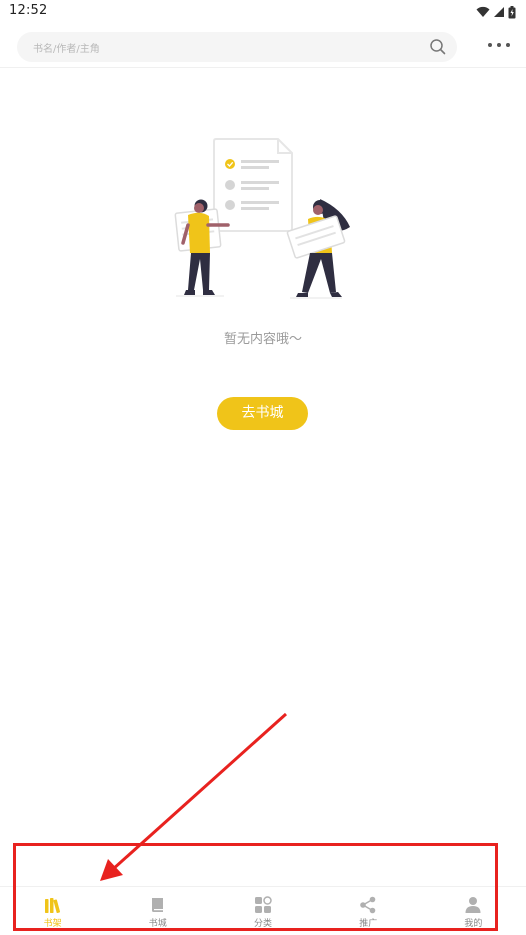 This screenshot has height=935, width=526. I want to click on more-options-icon, so click(499, 45).